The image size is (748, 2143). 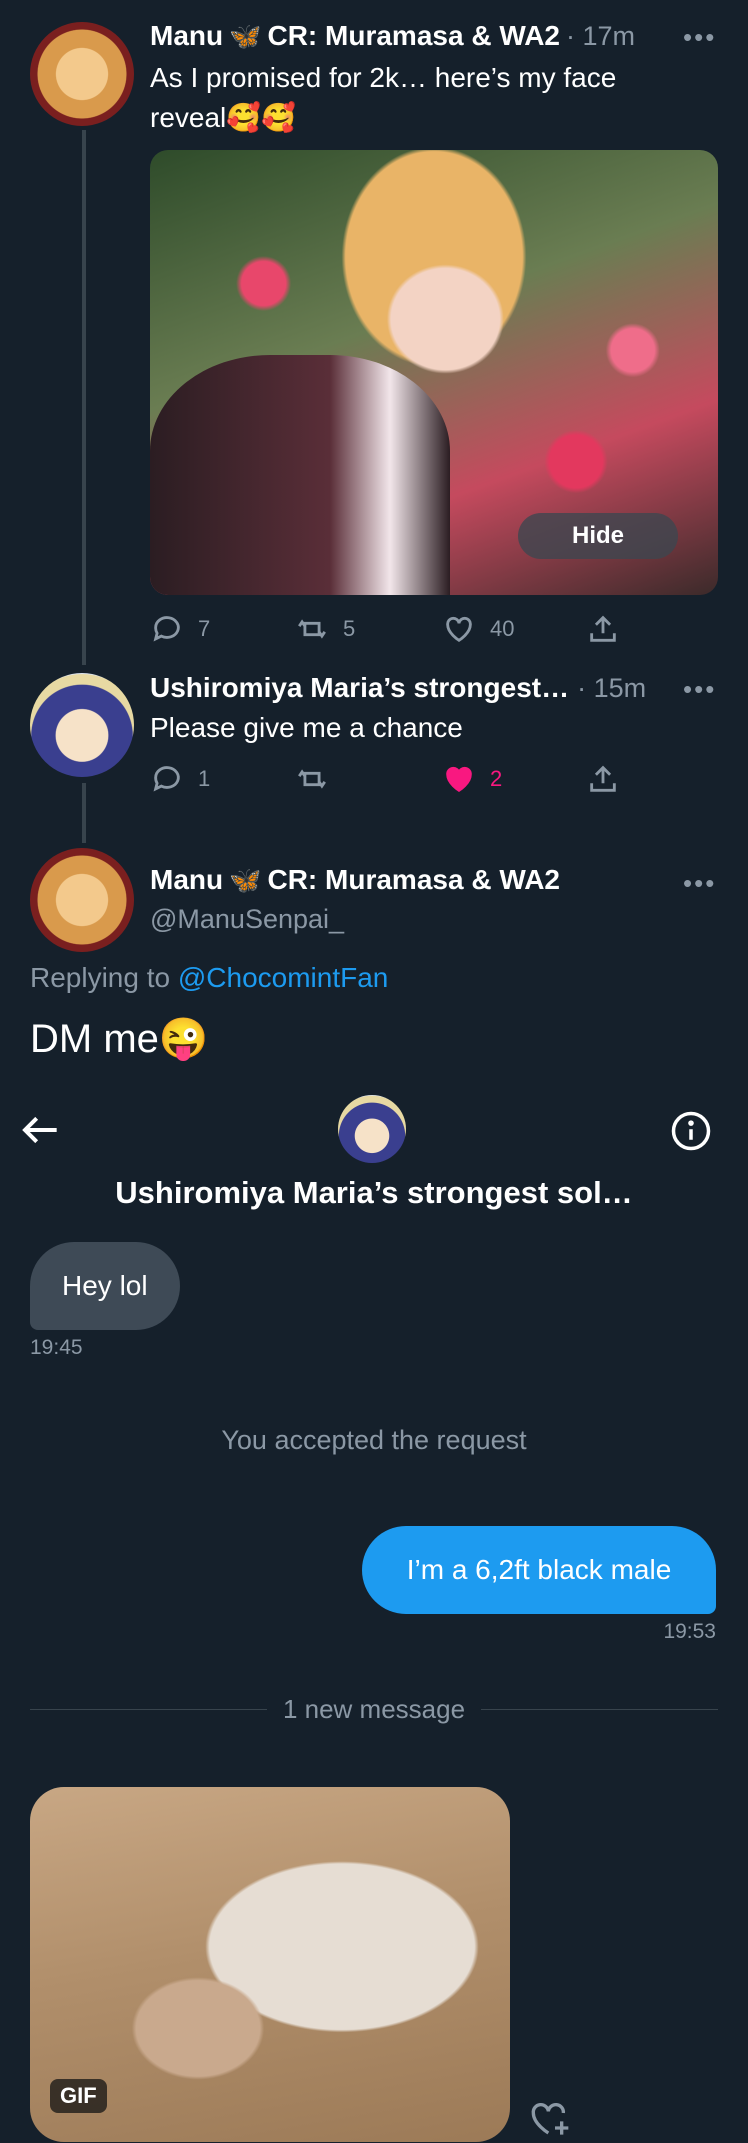 What do you see at coordinates (689, 1631) in the screenshot?
I see `message-time: 19:53` at bounding box center [689, 1631].